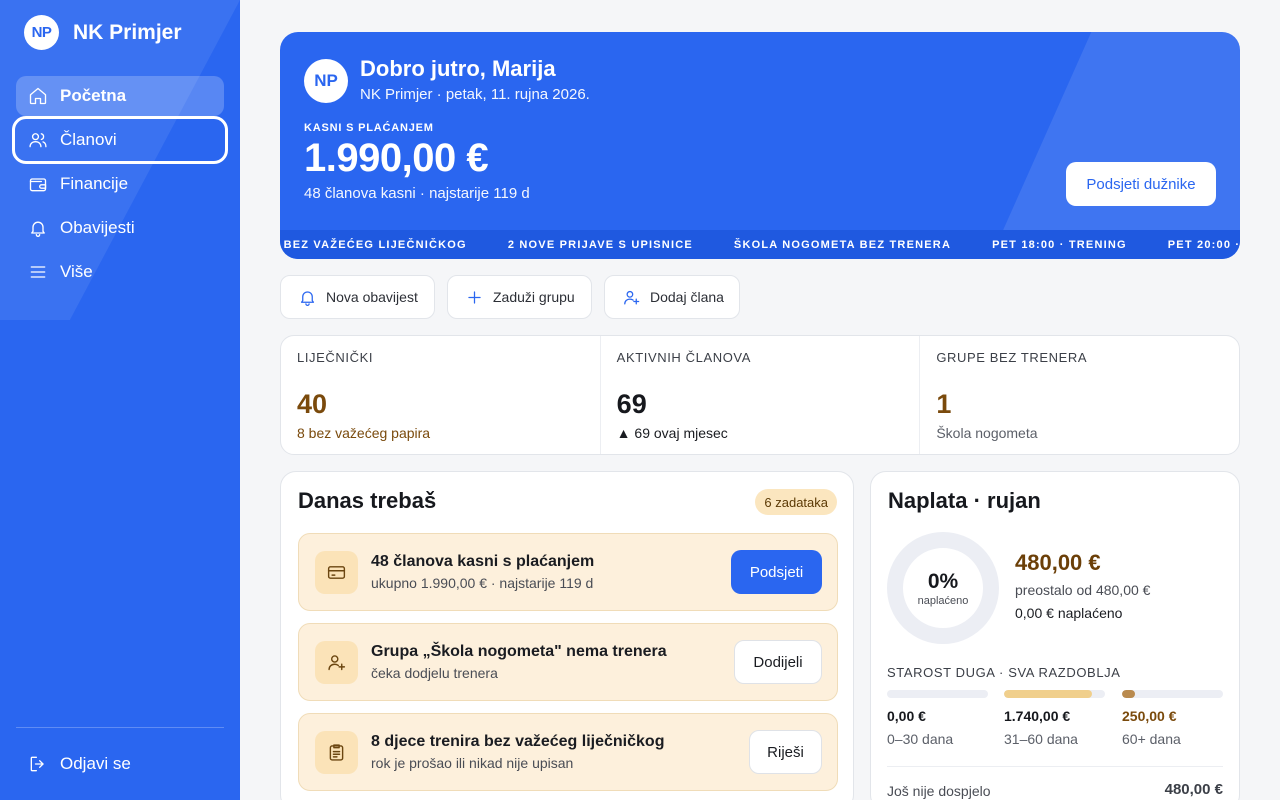 The image size is (1280, 800). What do you see at coordinates (38, 140) in the screenshot?
I see `users-icon` at bounding box center [38, 140].